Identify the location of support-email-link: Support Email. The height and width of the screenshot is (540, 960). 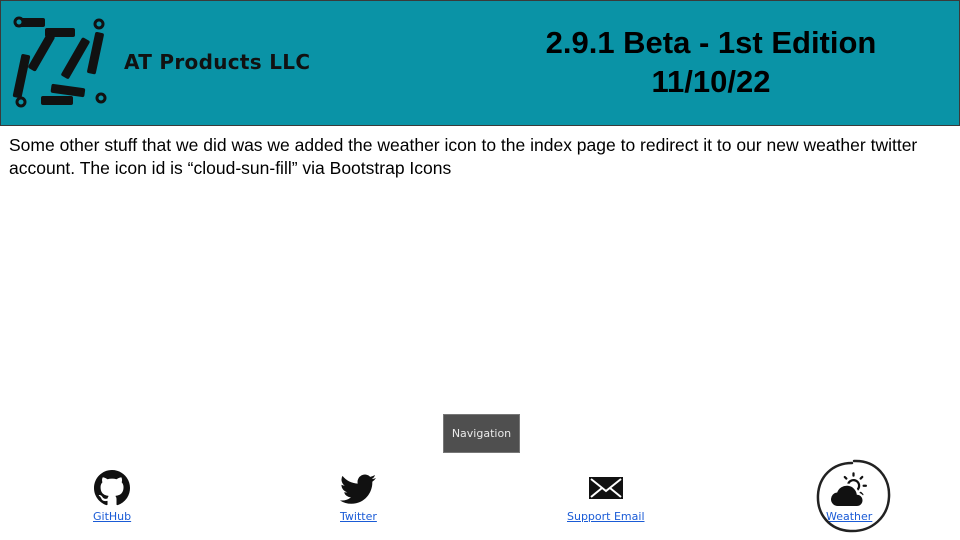
(606, 496).